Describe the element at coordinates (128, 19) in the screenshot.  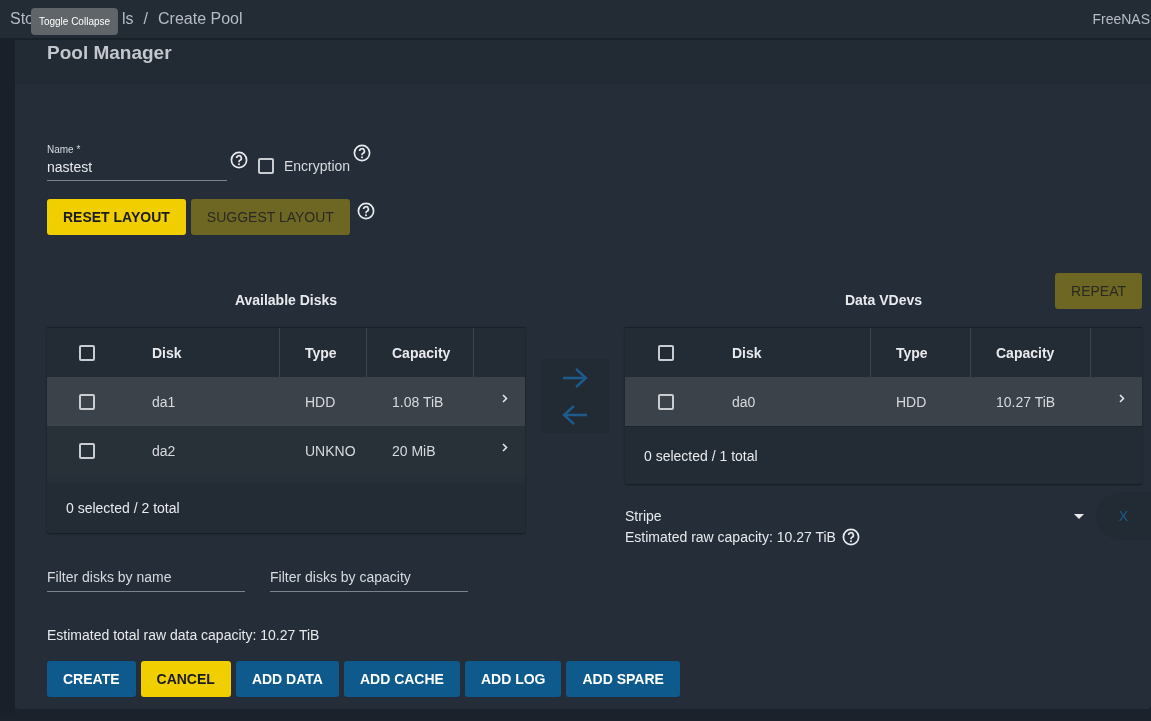
I see `breadcrumb-link: ls` at that location.